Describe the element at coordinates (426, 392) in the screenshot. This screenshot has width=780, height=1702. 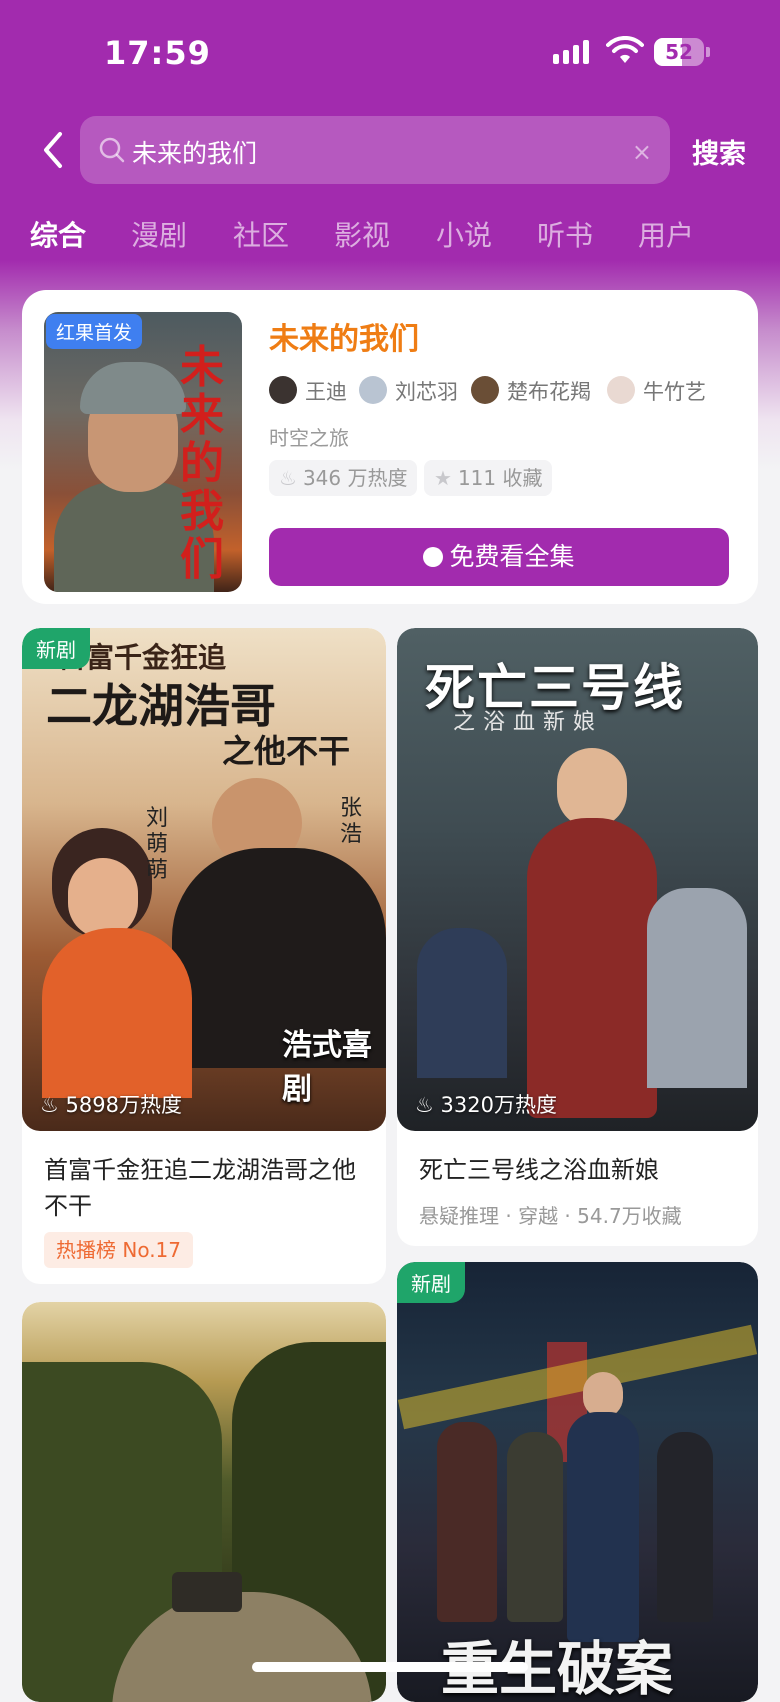
I see `cast-name: 刘芯羽` at that location.